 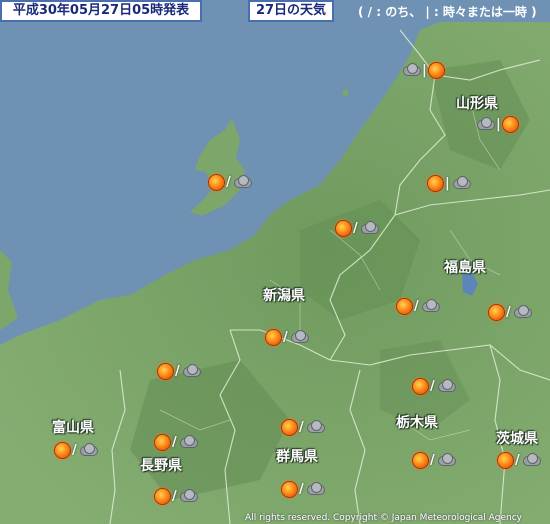 I want to click on forecast-yamagata-south: |, so click(x=449, y=183).